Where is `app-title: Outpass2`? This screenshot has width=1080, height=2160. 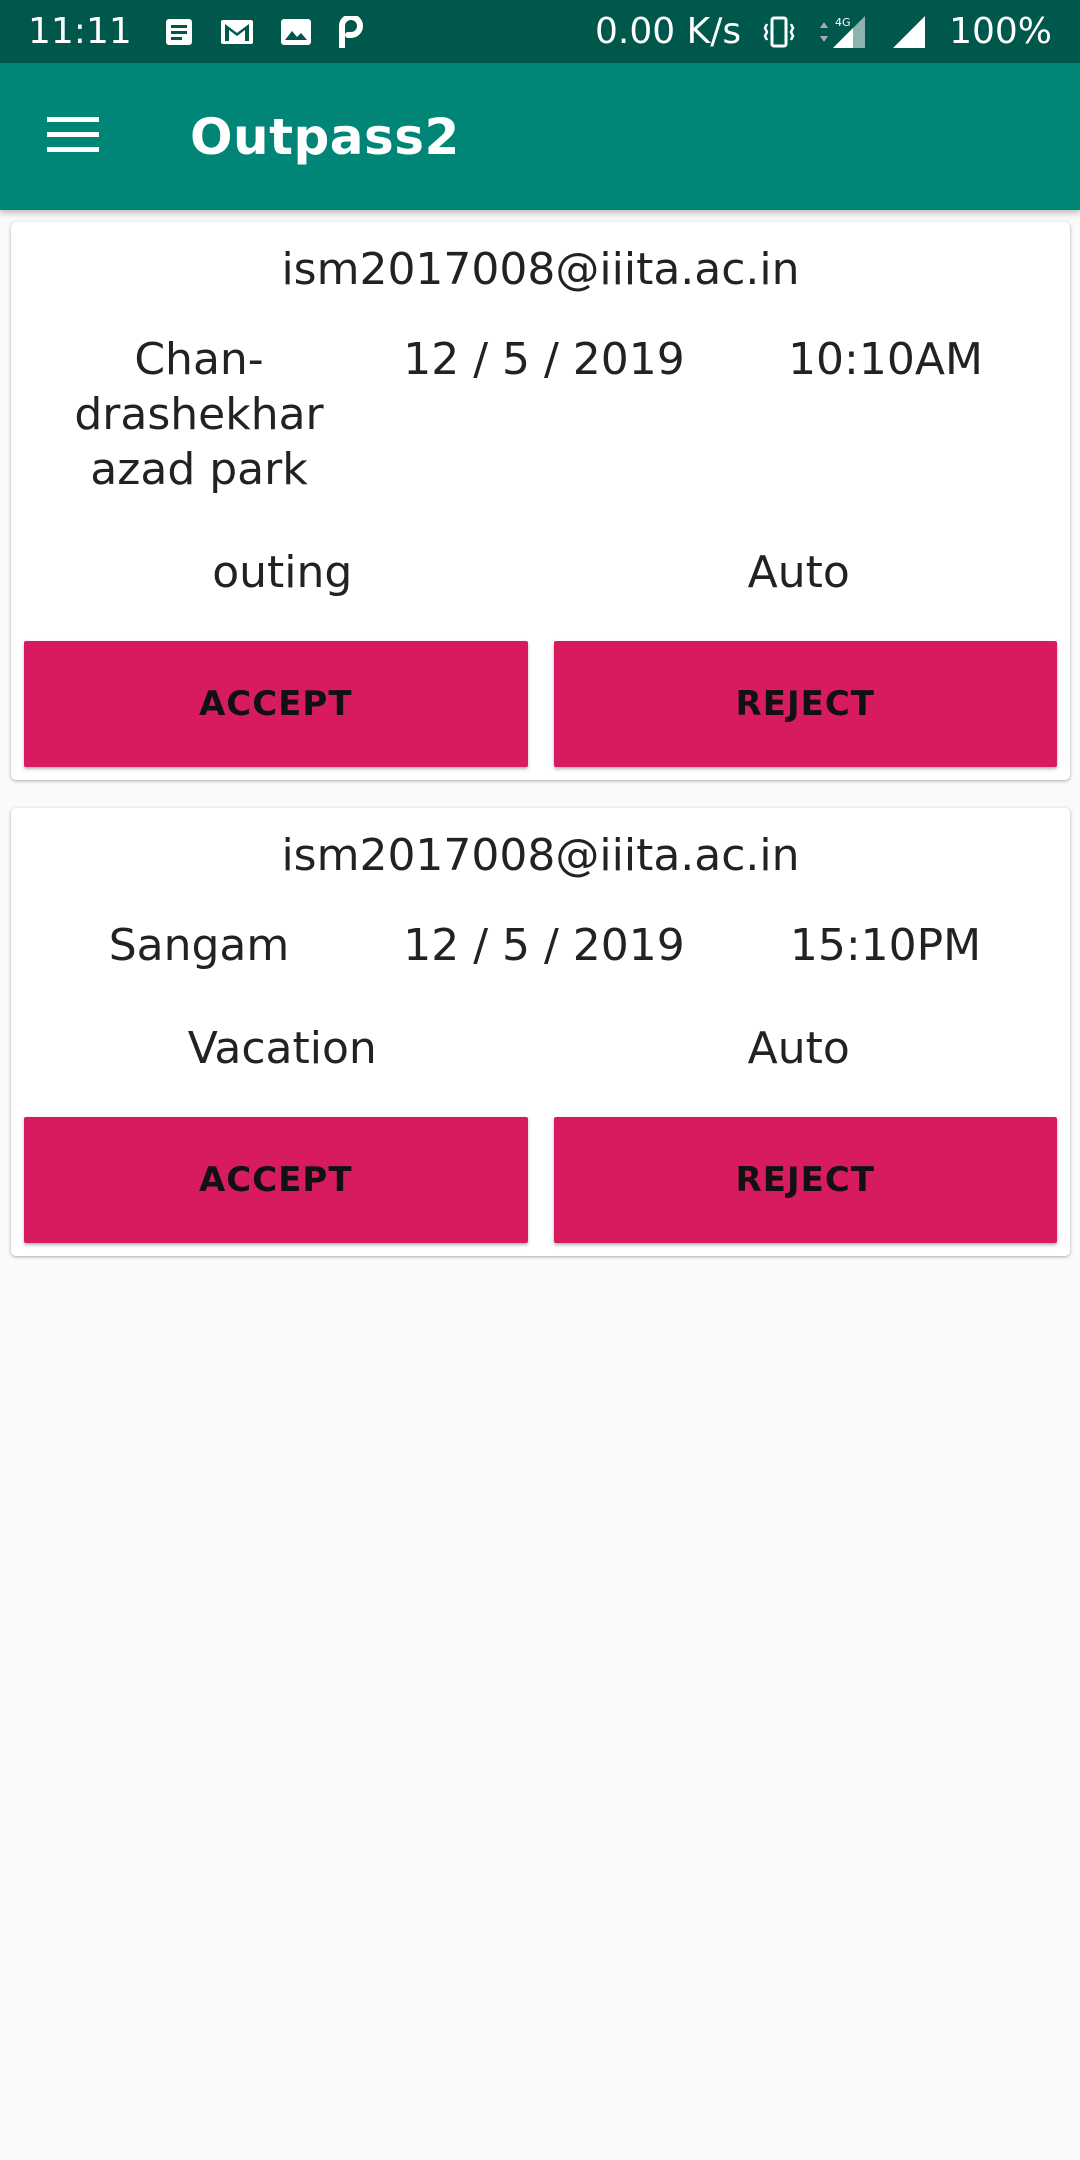
app-title: Outpass2 is located at coordinates (325, 136).